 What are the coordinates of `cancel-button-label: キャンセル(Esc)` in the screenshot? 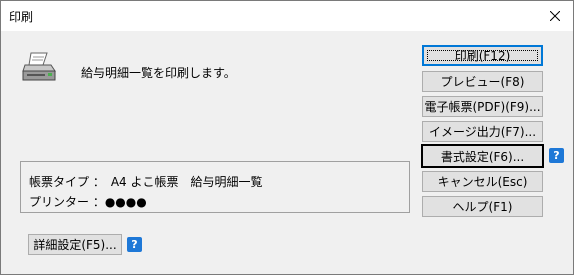 It's located at (482, 182).